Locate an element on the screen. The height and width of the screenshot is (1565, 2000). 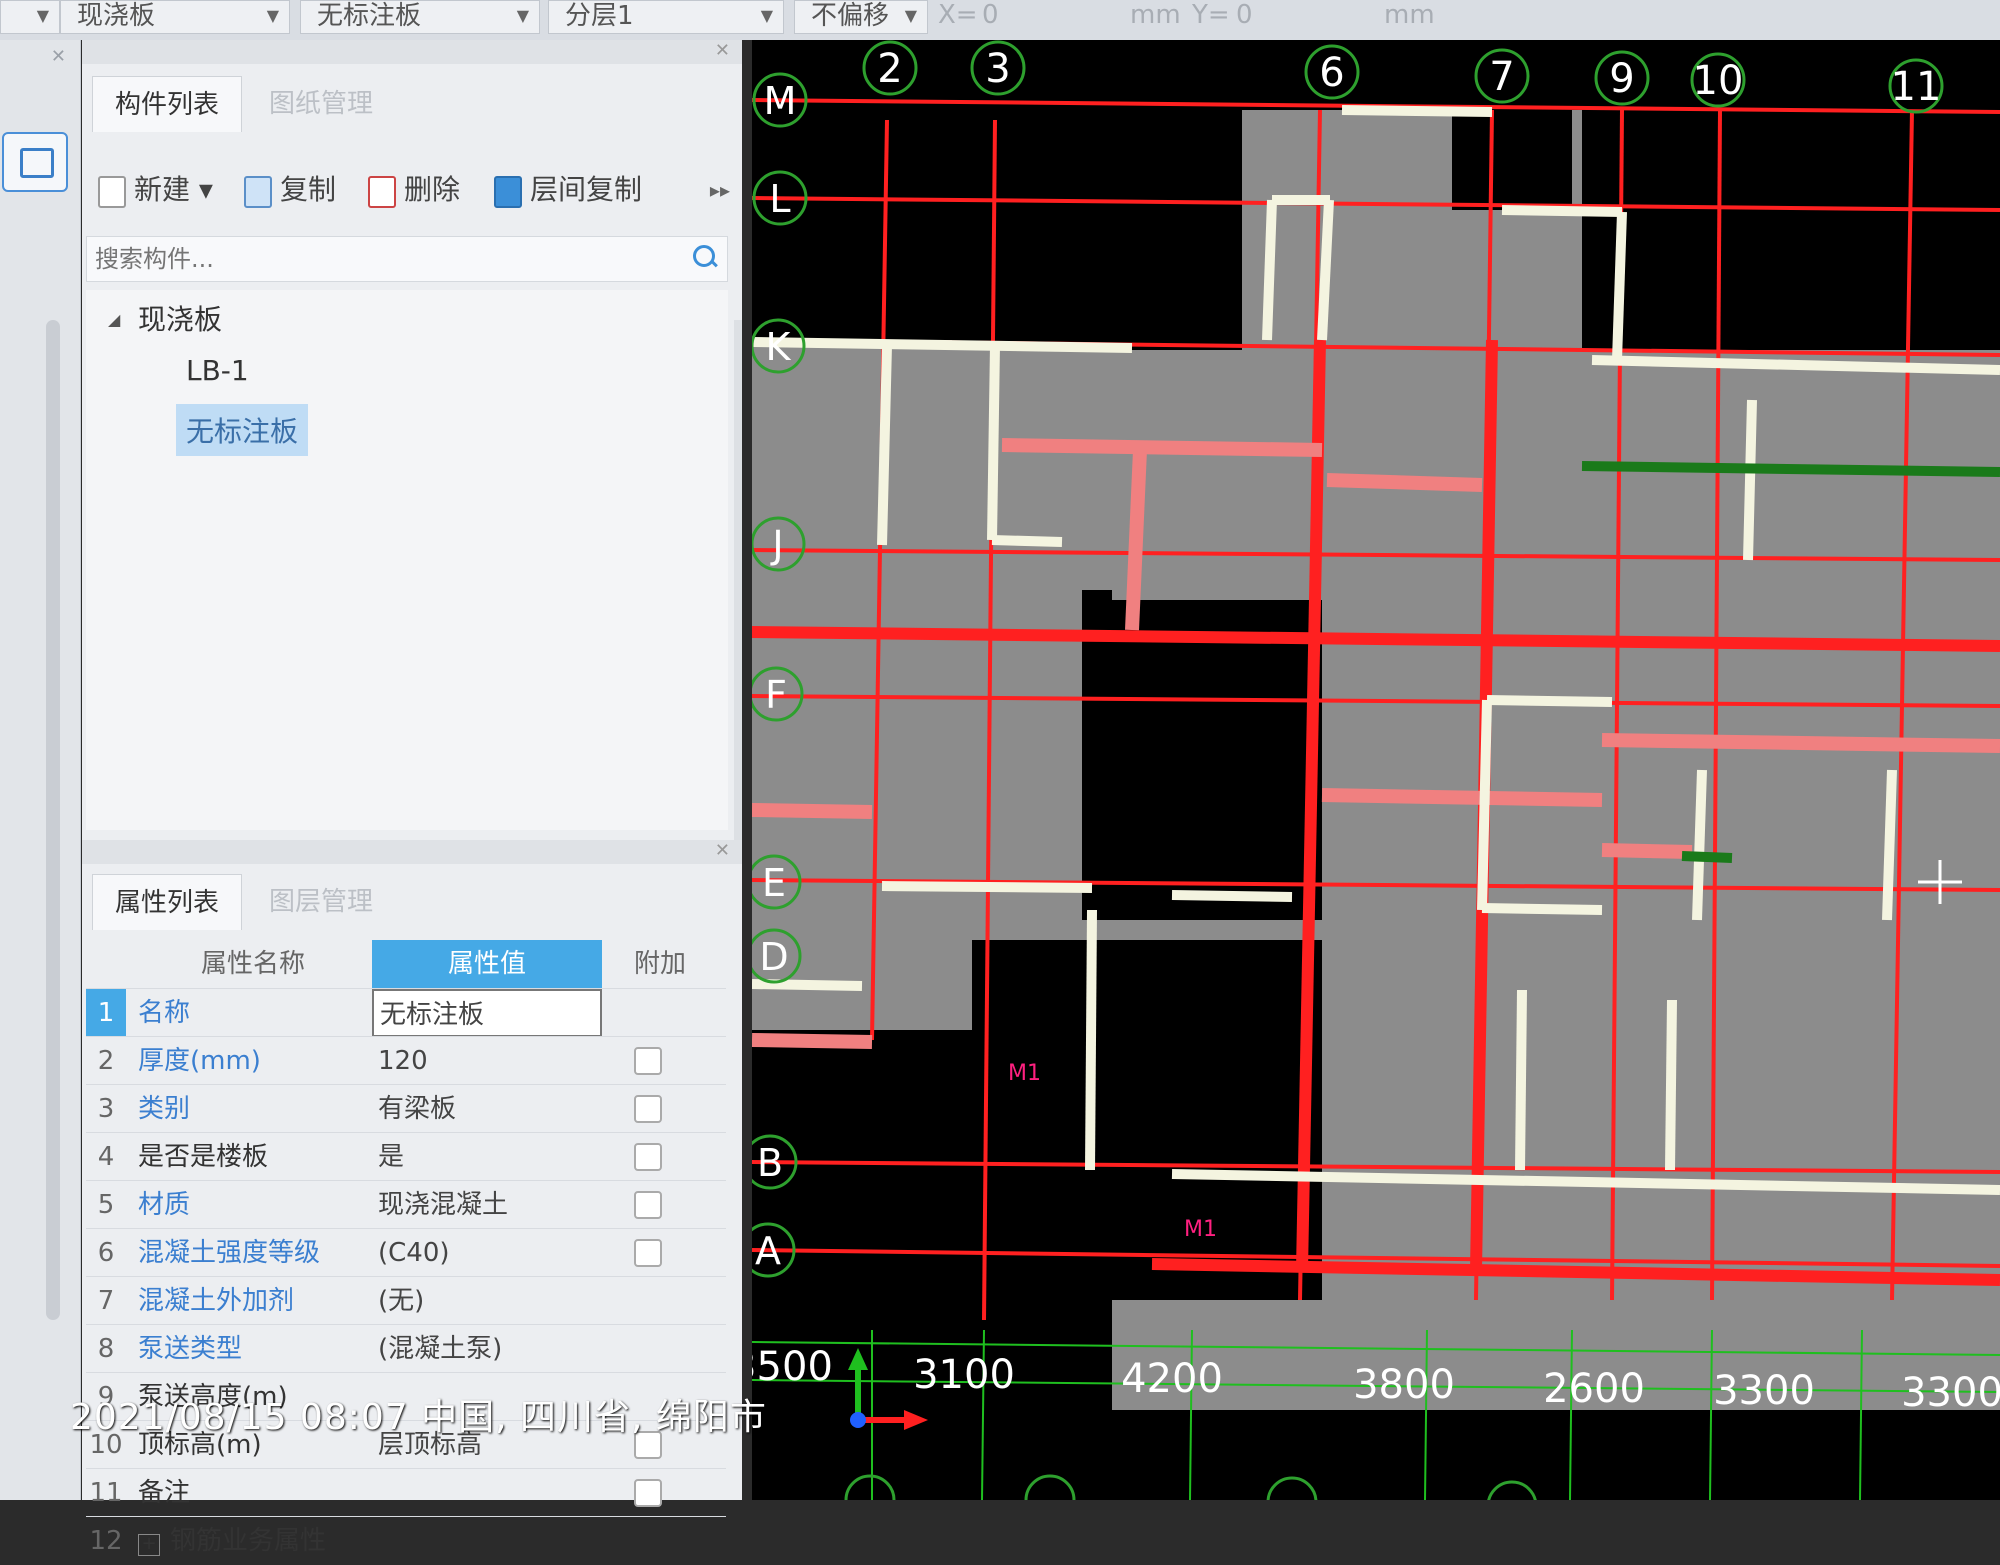
top-toolbar: ▼ 现浇板 ▼ 无标注板 ▼ 分层1 ▼ 不偏移 ▼ X= 0 mm Y= 0 mm is located at coordinates (1000, 20).